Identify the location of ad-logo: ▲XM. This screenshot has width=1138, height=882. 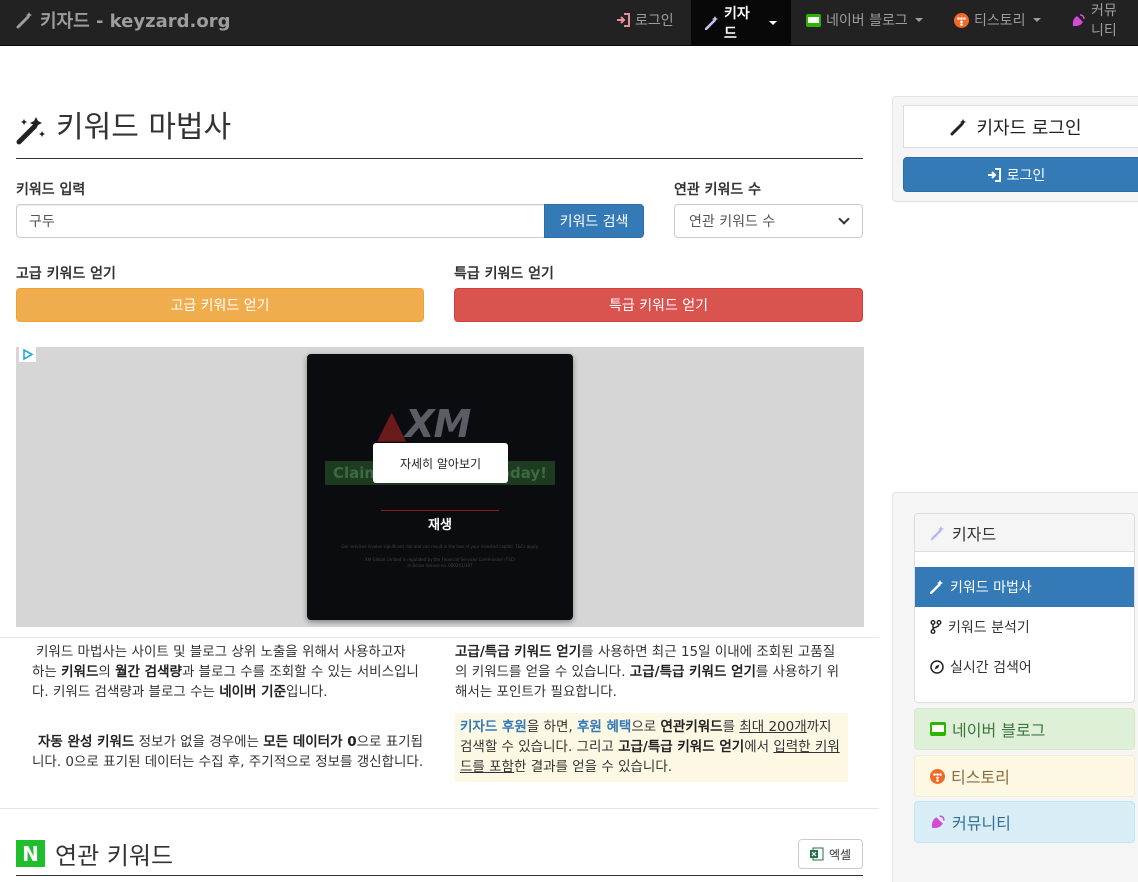
(424, 424).